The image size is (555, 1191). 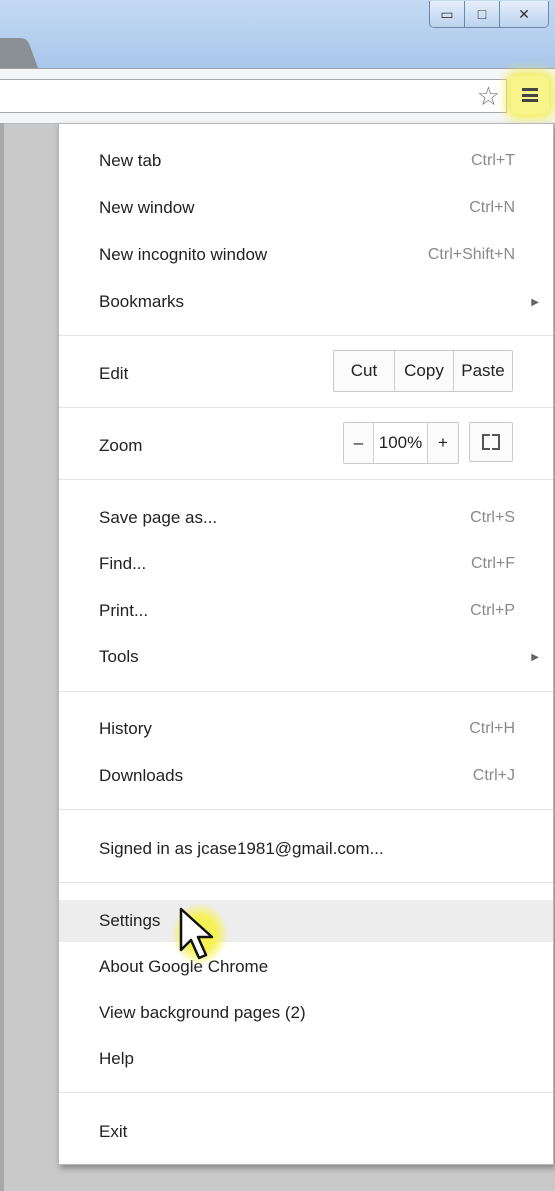 I want to click on chrome-menu-button, so click(x=530, y=95).